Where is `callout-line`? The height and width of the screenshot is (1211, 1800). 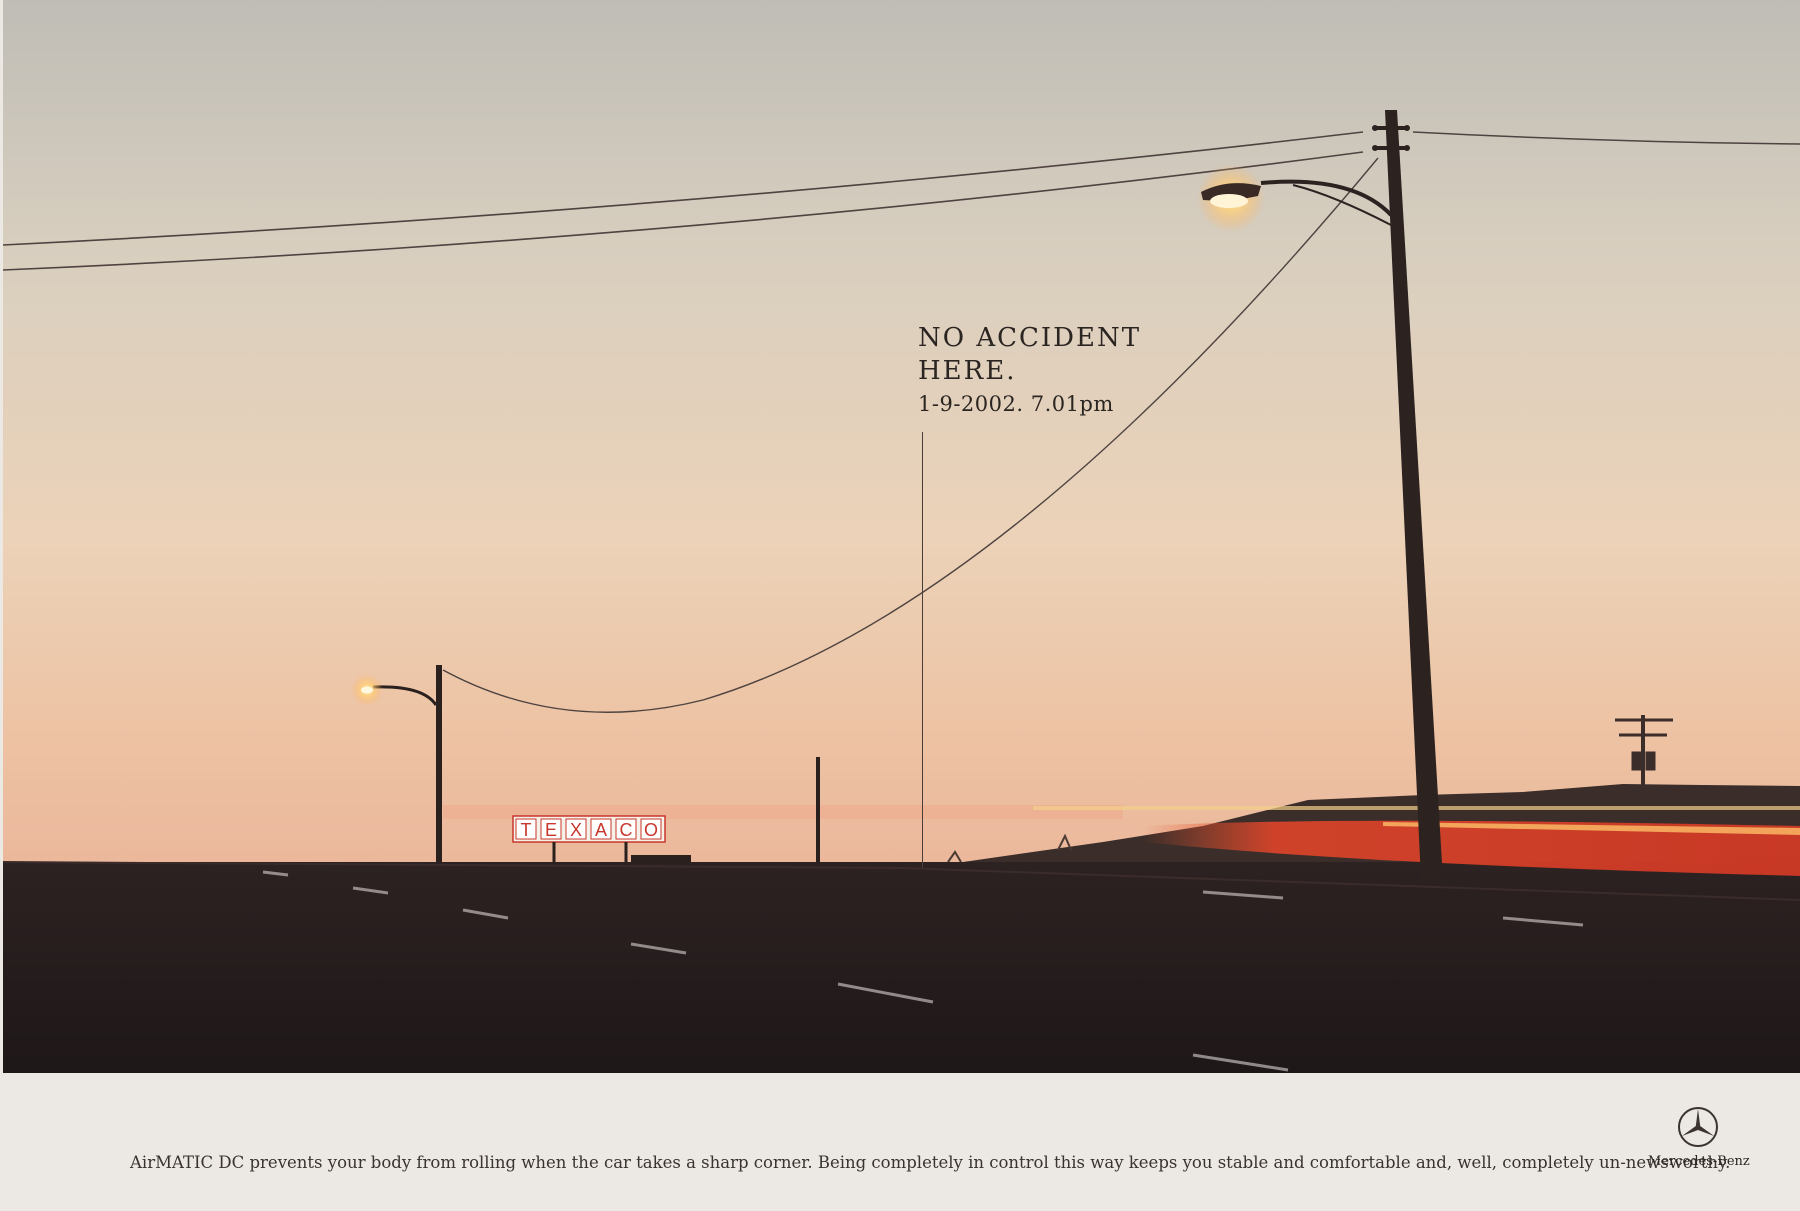
callout-line is located at coordinates (922, 650).